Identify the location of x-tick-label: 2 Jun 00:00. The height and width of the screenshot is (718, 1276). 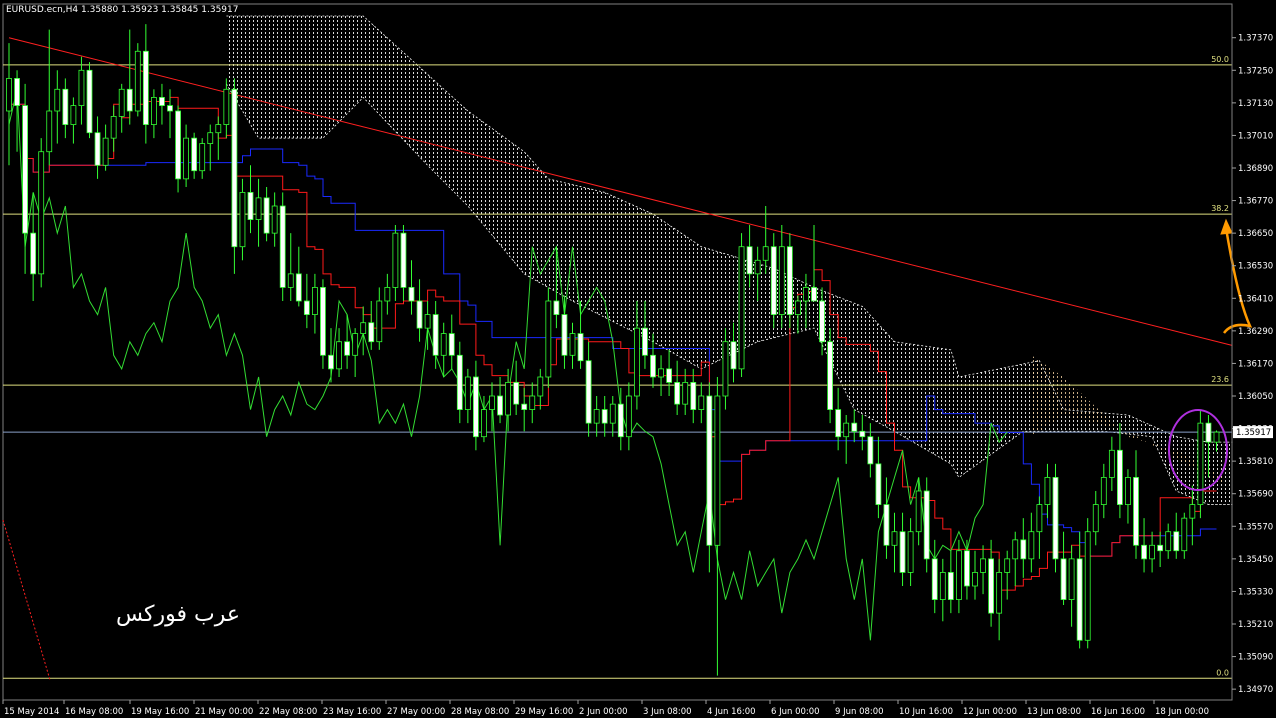
(603, 712).